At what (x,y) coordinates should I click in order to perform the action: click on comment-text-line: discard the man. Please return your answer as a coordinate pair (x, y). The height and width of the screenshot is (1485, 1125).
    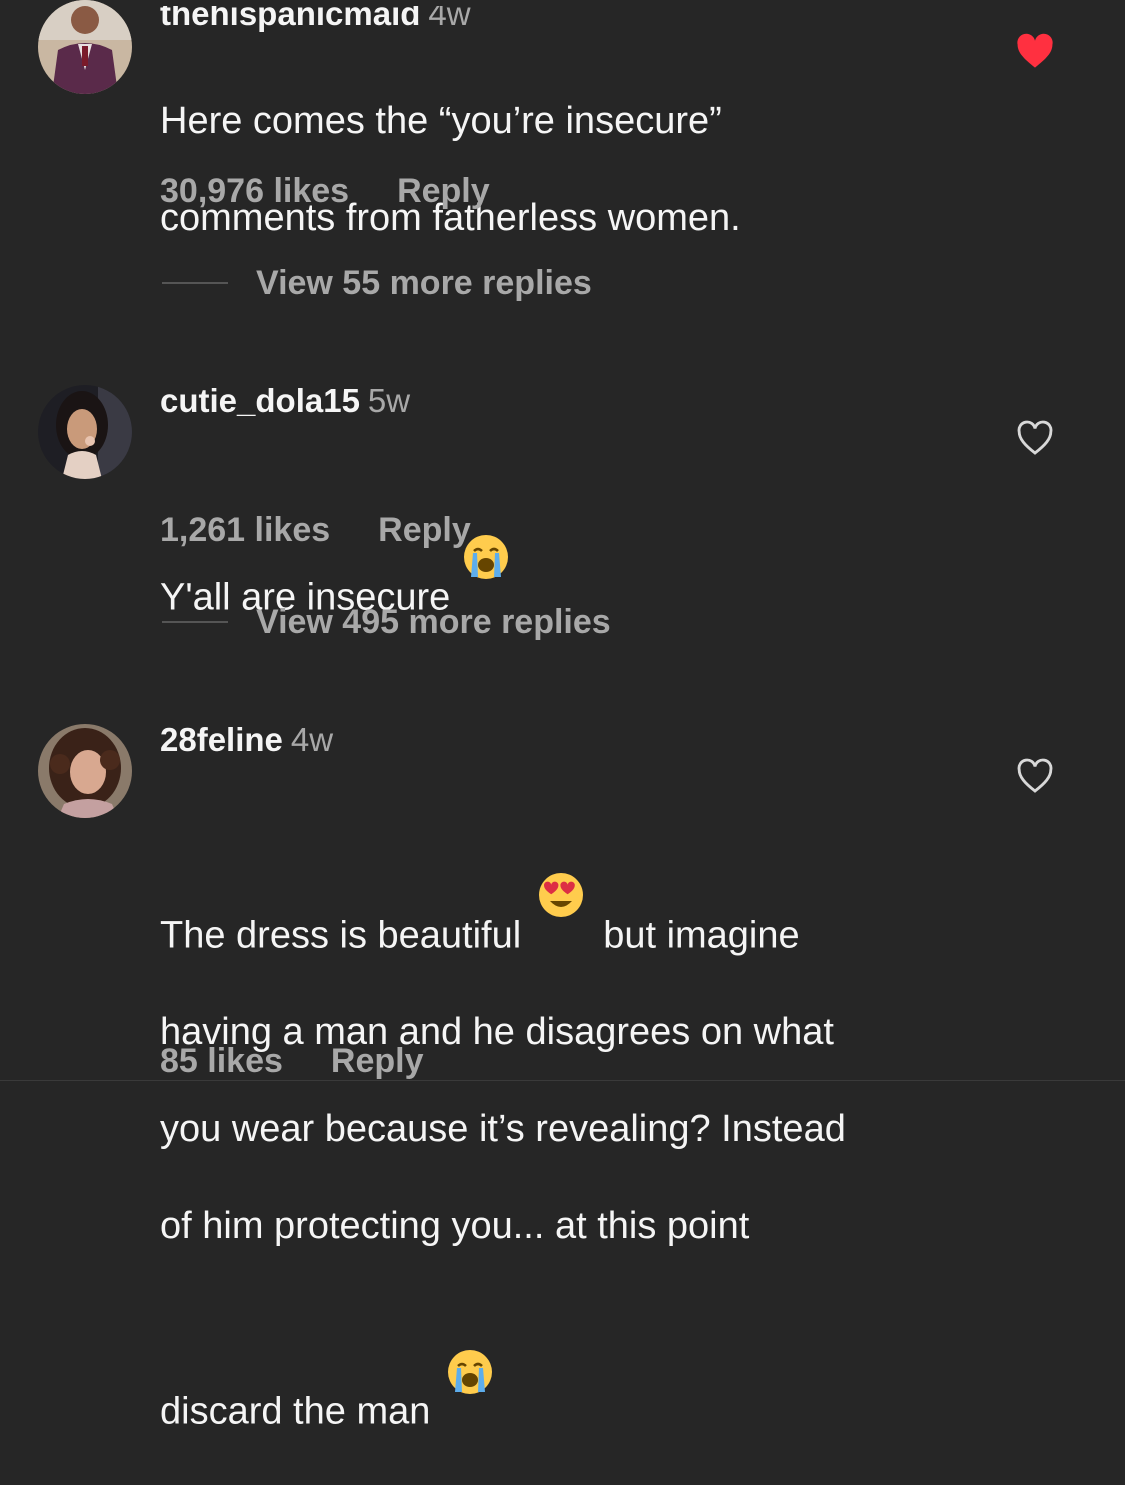
    Looking at the image, I should click on (570, 1367).